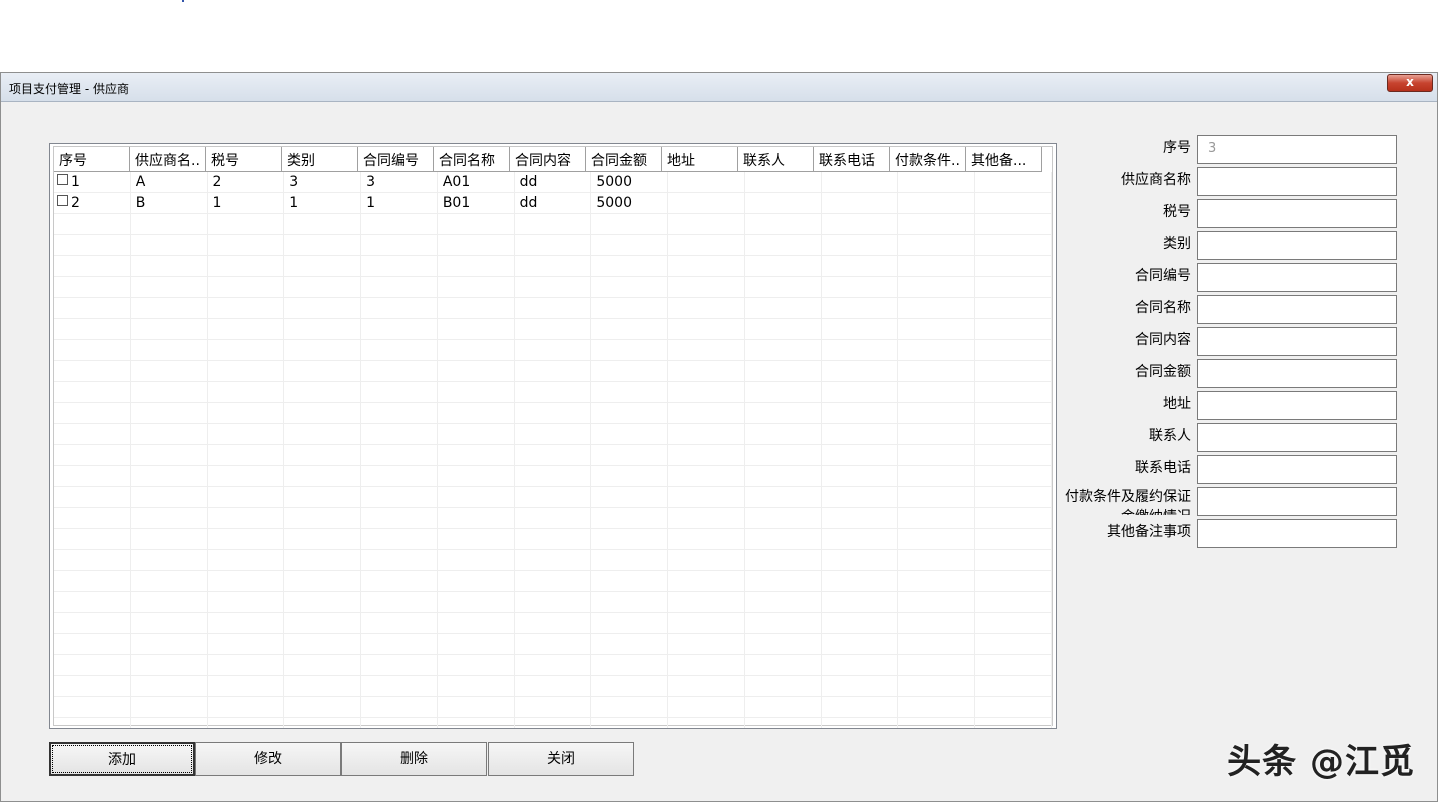 This screenshot has height=805, width=1440. What do you see at coordinates (370, 182) in the screenshot?
I see `cell-text: 3` at bounding box center [370, 182].